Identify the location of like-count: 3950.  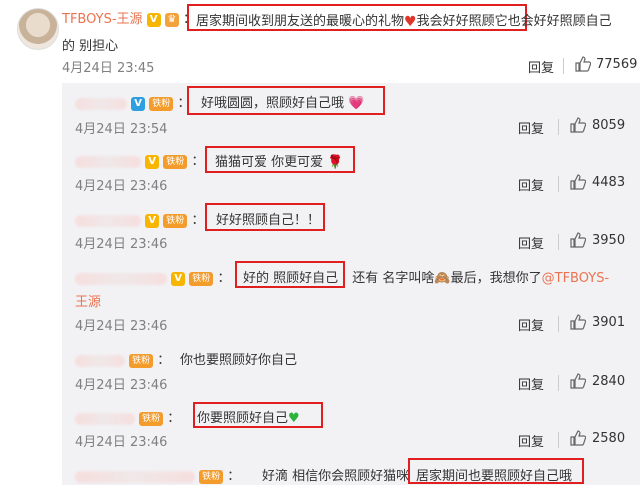
(609, 240).